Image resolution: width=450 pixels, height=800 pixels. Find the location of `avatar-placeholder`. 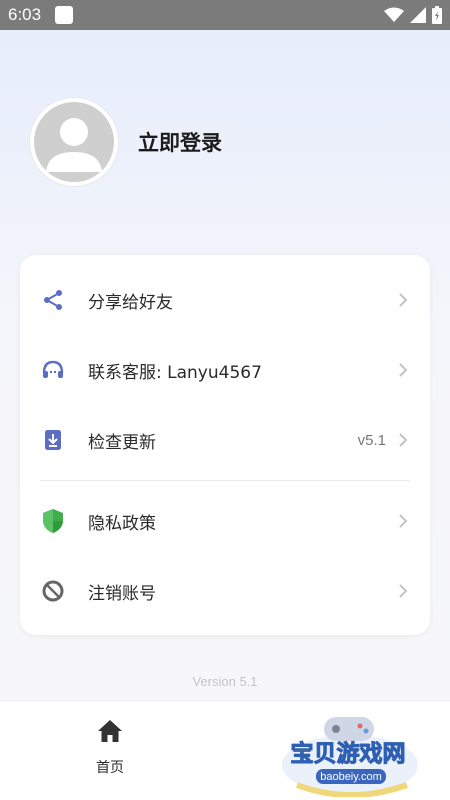

avatar-placeholder is located at coordinates (74, 142).